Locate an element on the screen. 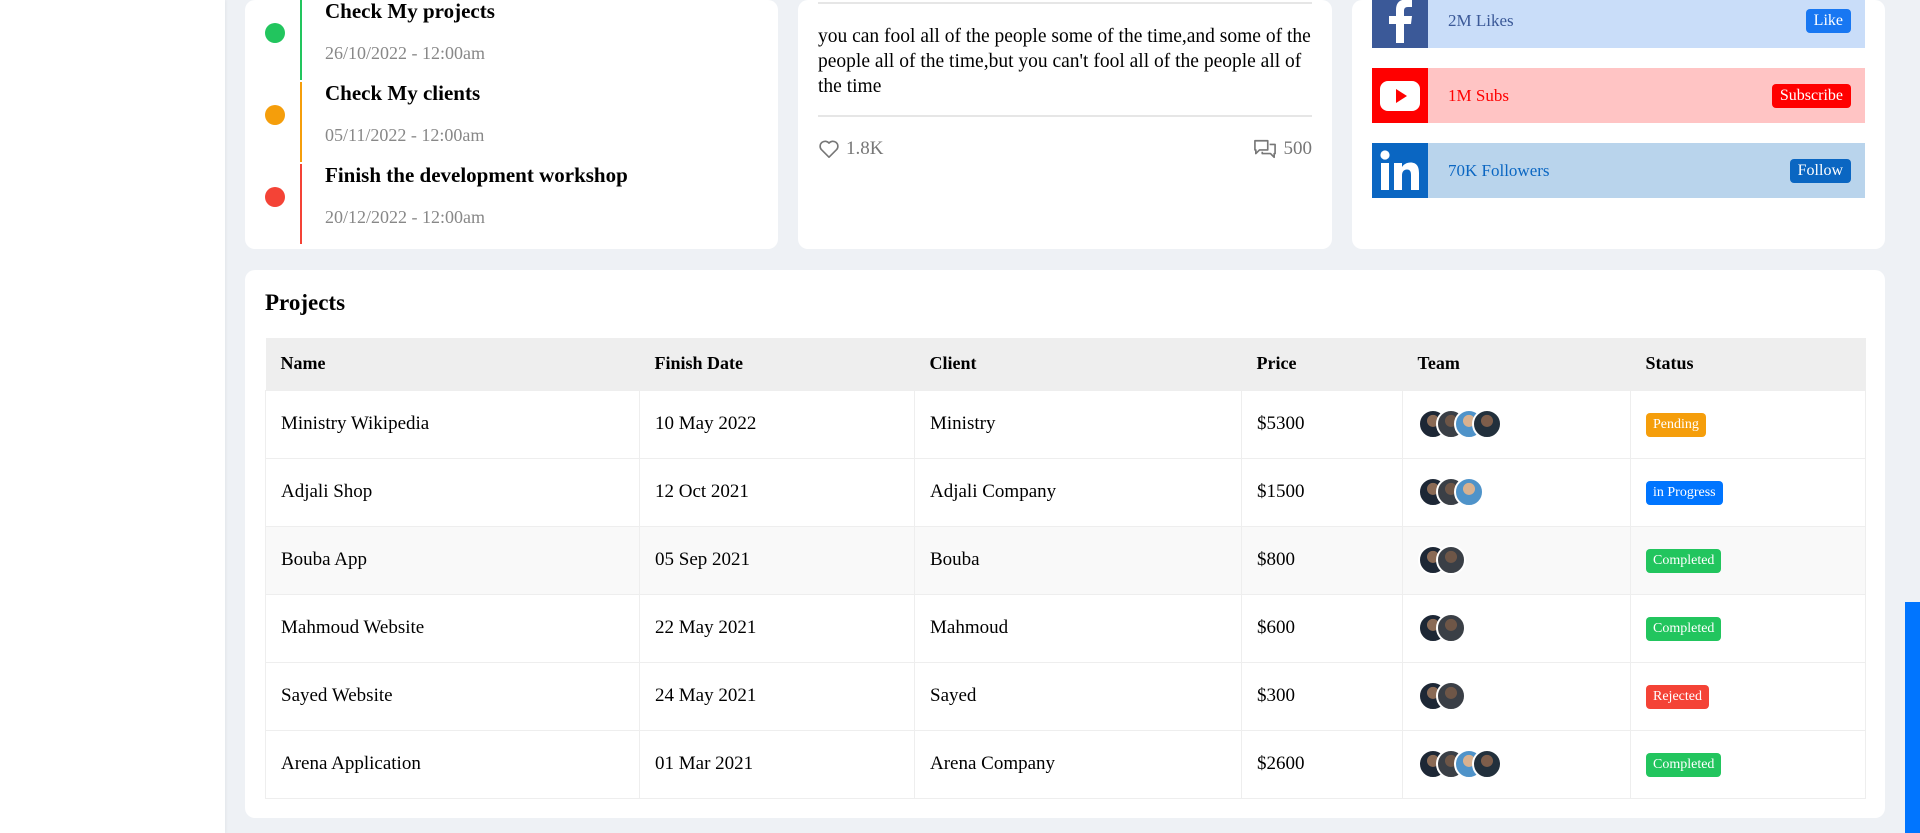 The image size is (1920, 833). status-cell: in Progress is located at coordinates (1748, 492).